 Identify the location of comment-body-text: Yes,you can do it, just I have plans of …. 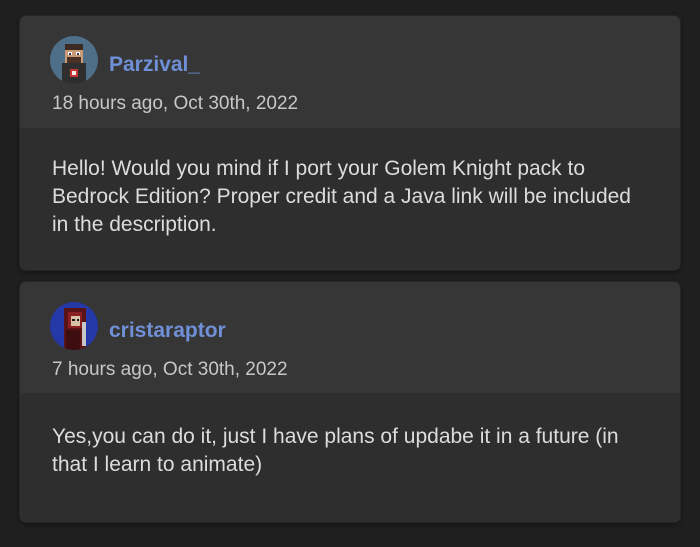
(335, 450).